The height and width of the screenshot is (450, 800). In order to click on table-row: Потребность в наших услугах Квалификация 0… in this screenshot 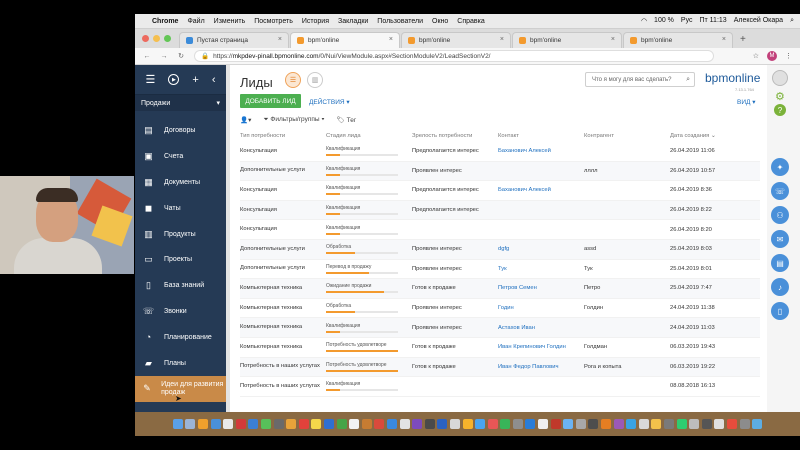, I will do `click(500, 387)`.